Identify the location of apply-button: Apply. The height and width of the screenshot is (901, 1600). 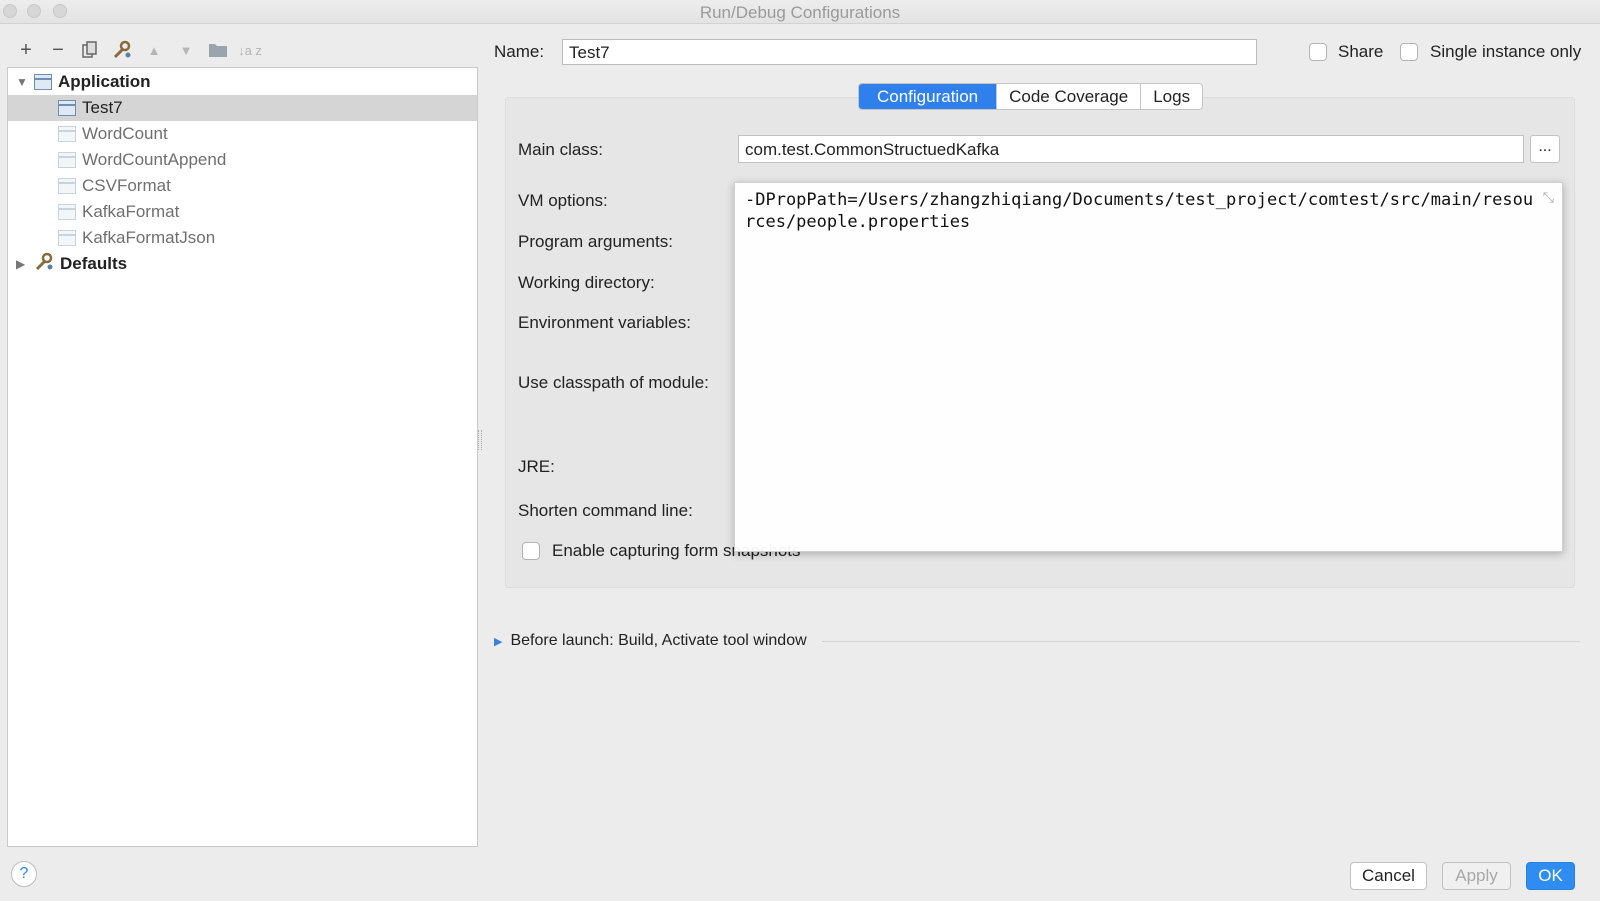
(1476, 876).